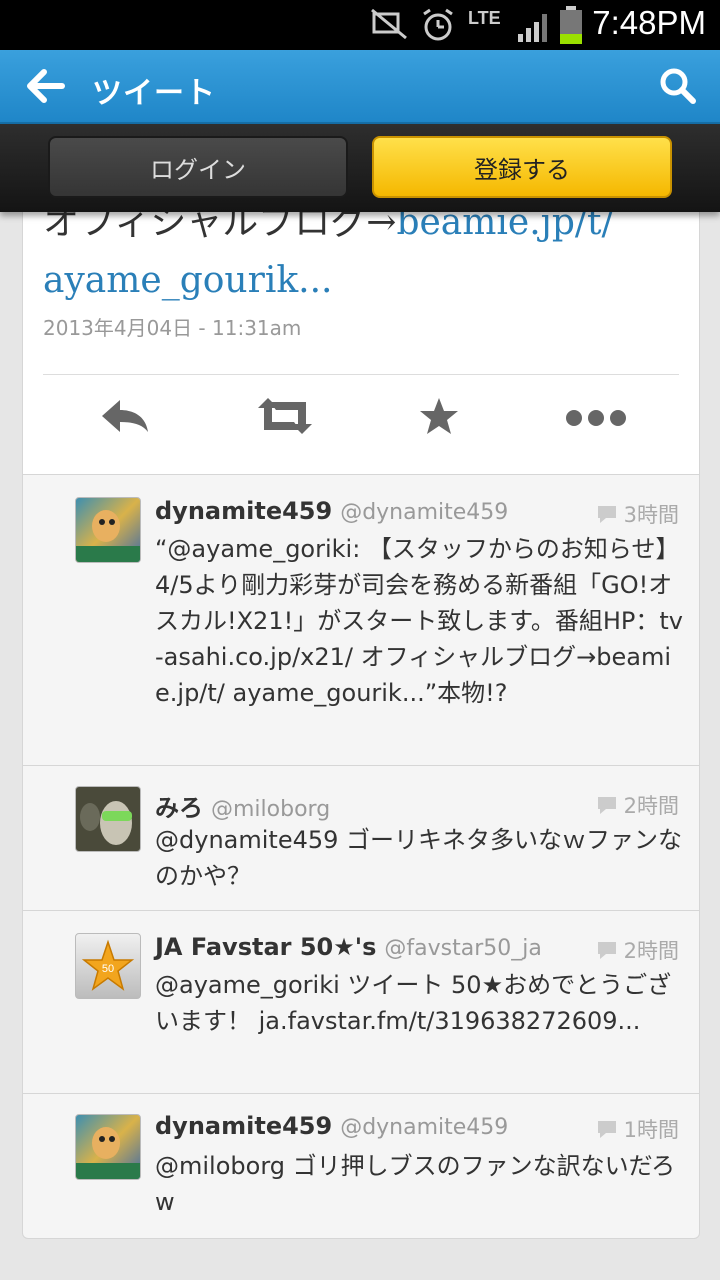 This screenshot has width=720, height=1280. What do you see at coordinates (179, 808) in the screenshot?
I see `author-name: みろ` at bounding box center [179, 808].